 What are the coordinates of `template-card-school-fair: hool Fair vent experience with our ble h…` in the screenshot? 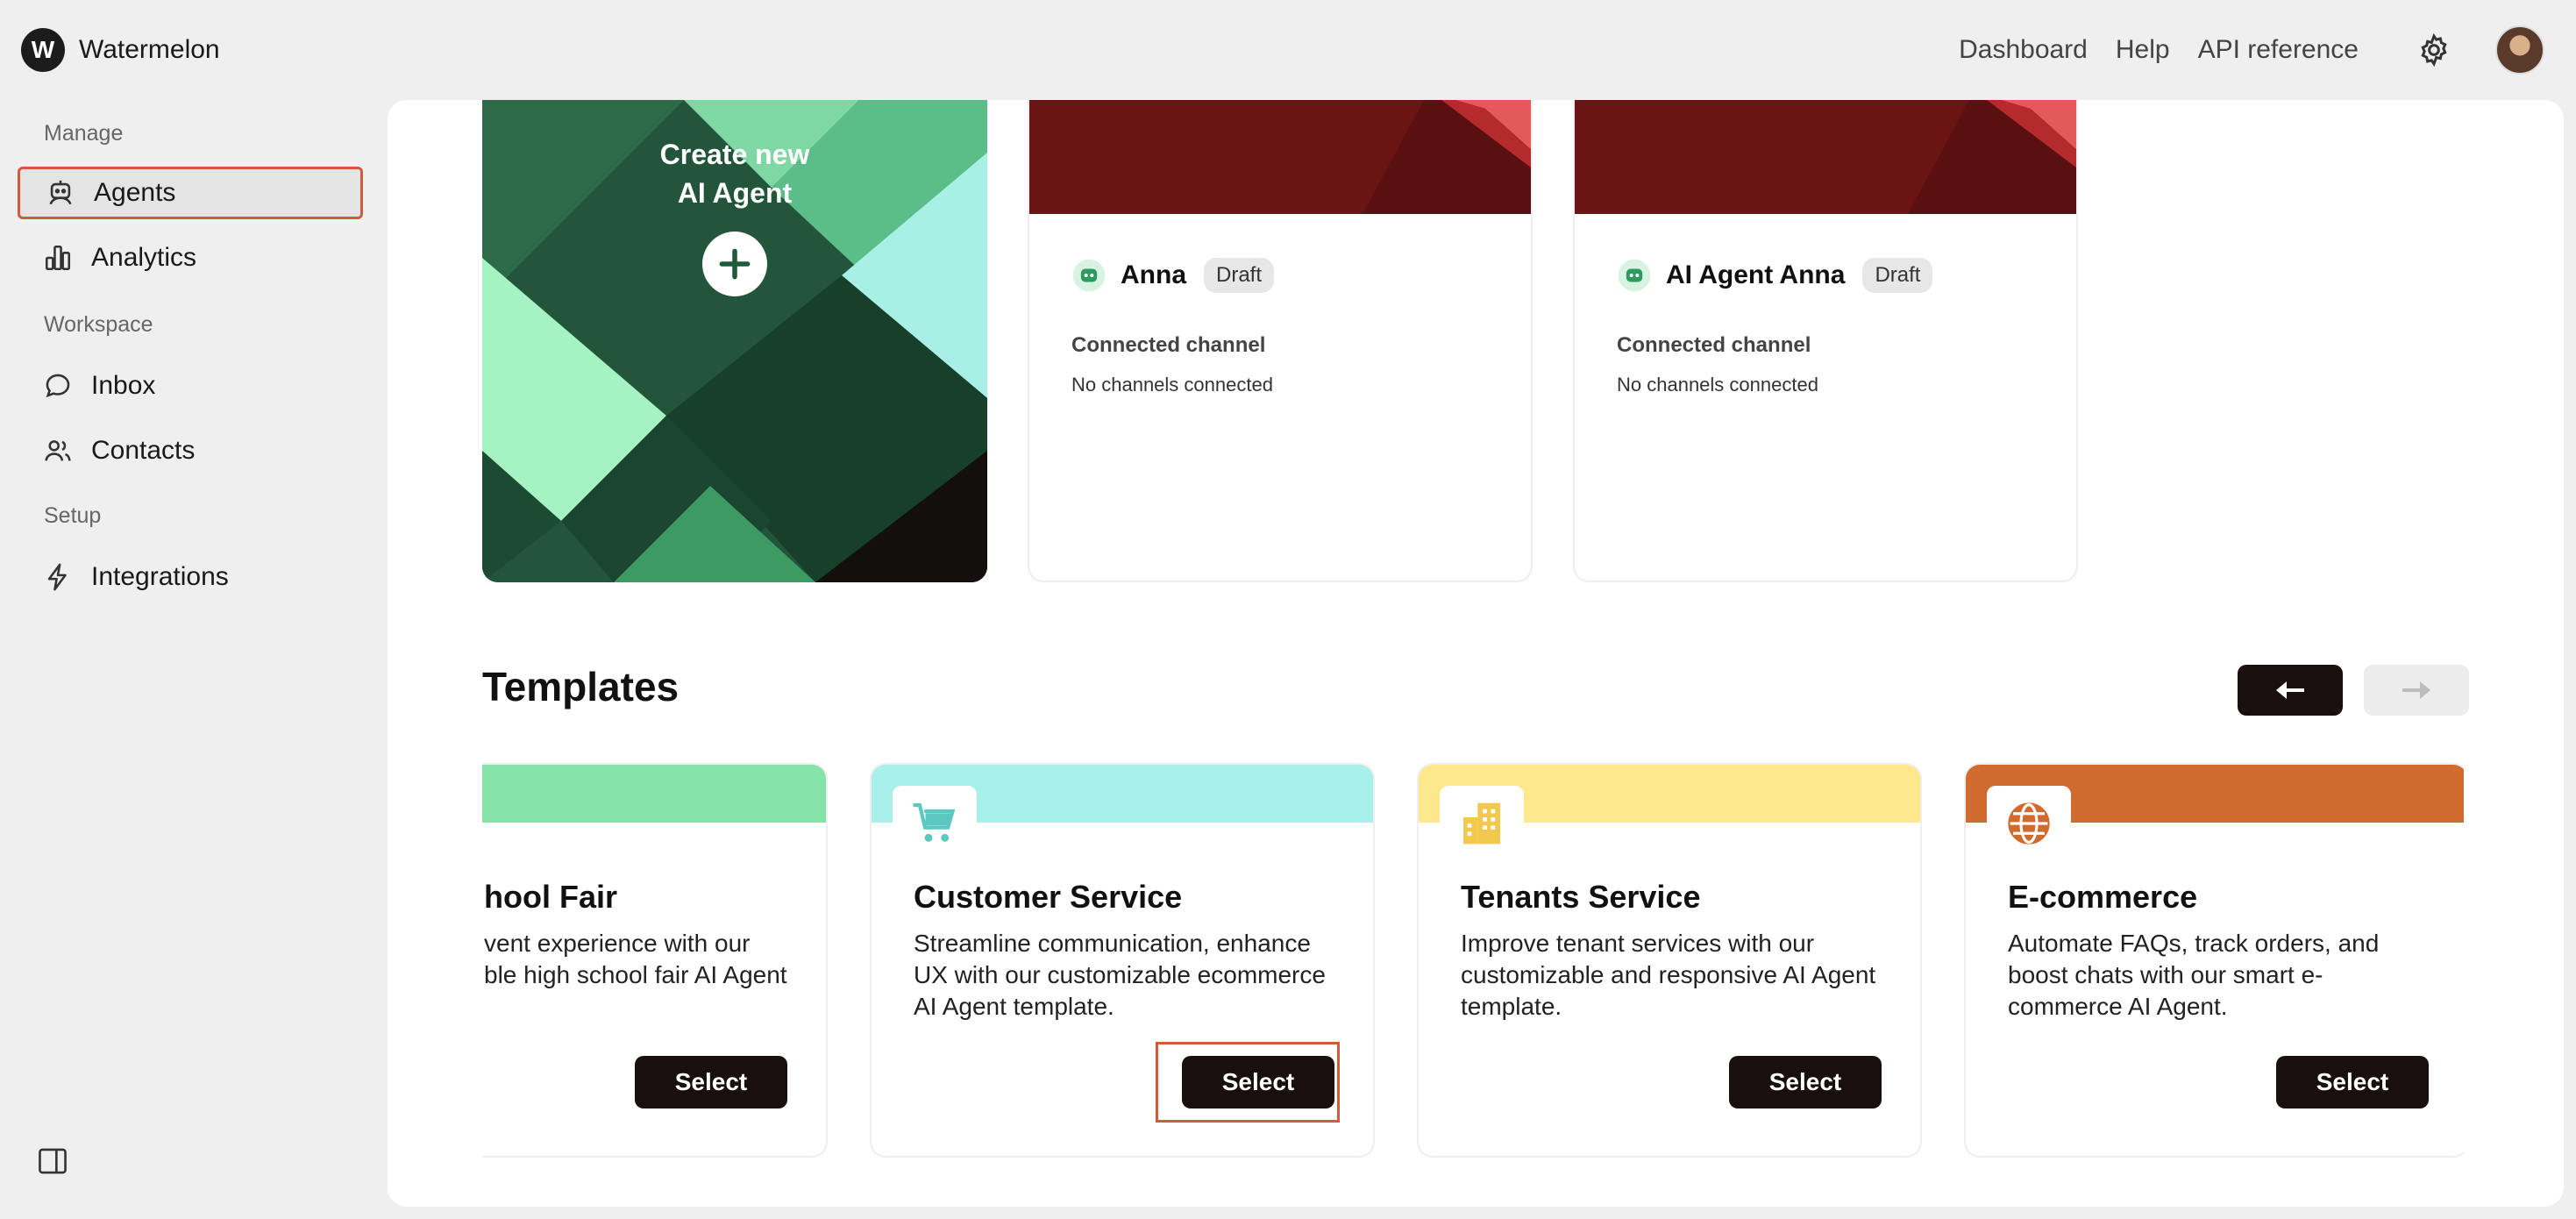 It's located at (655, 960).